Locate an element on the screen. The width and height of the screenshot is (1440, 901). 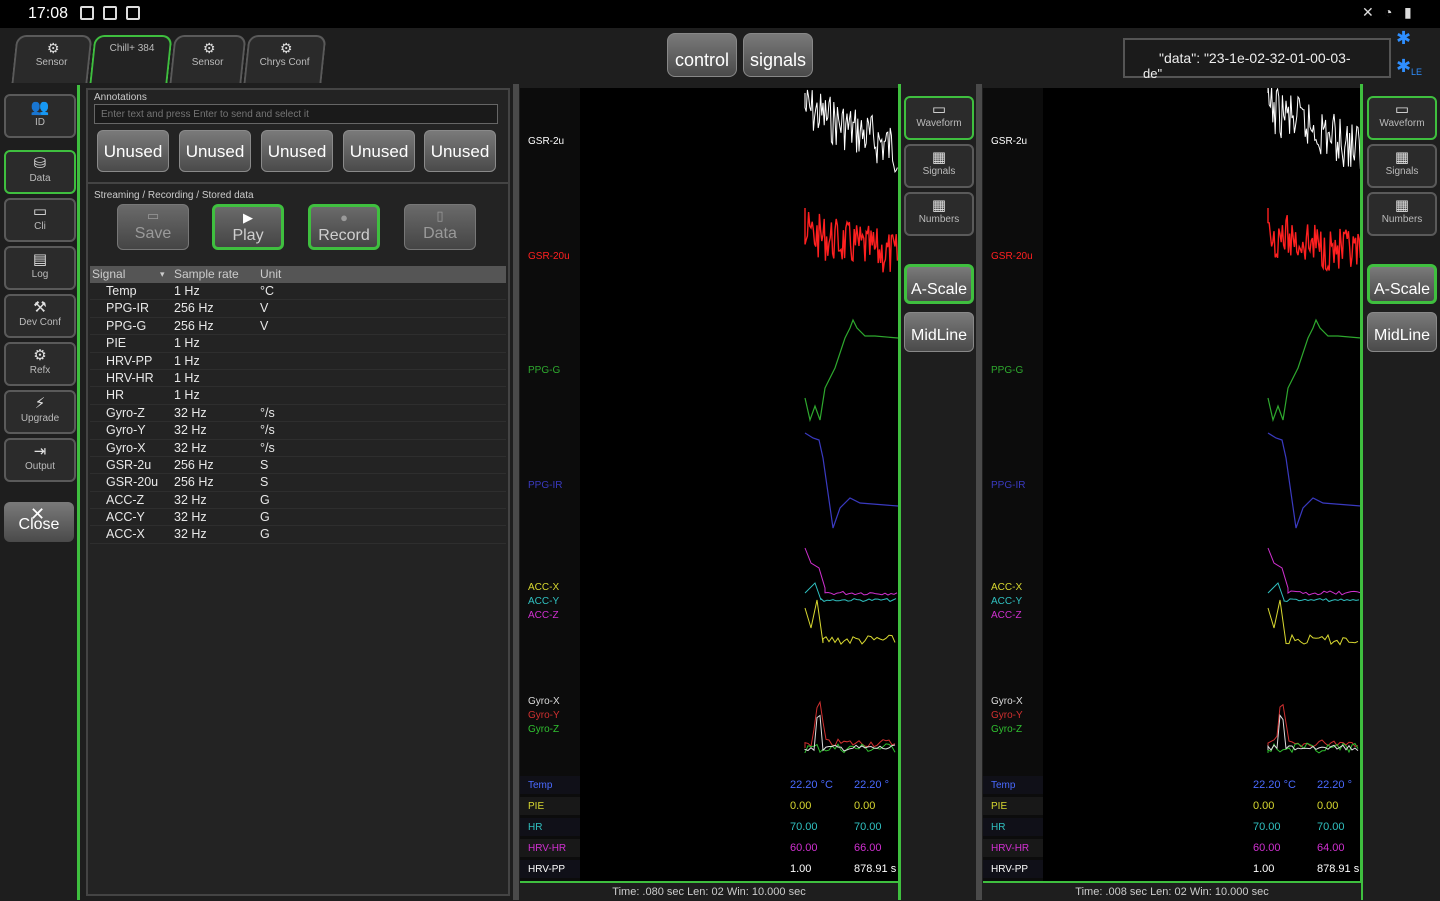
save-button: ▭ Save is located at coordinates (153, 227).